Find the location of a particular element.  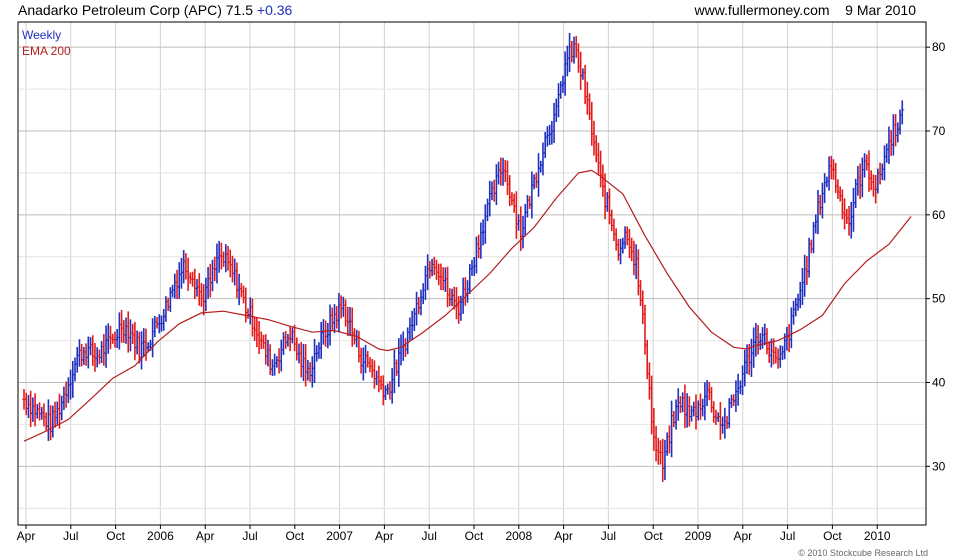

y-tick-label: 40 is located at coordinates (939, 382).